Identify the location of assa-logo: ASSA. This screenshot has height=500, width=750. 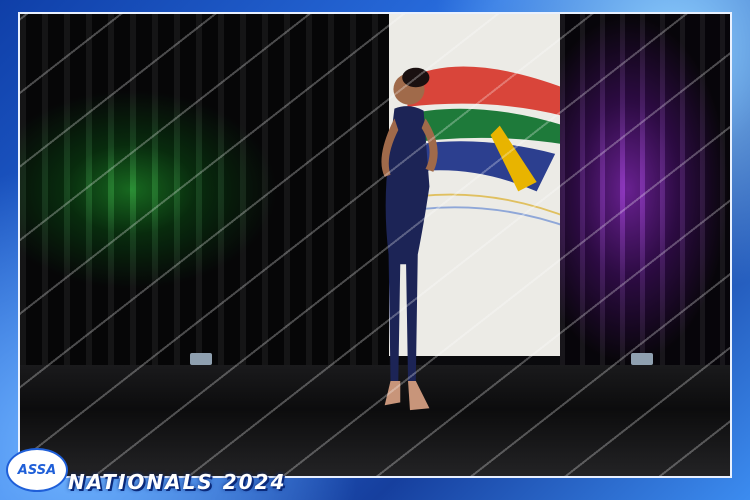
(37, 470).